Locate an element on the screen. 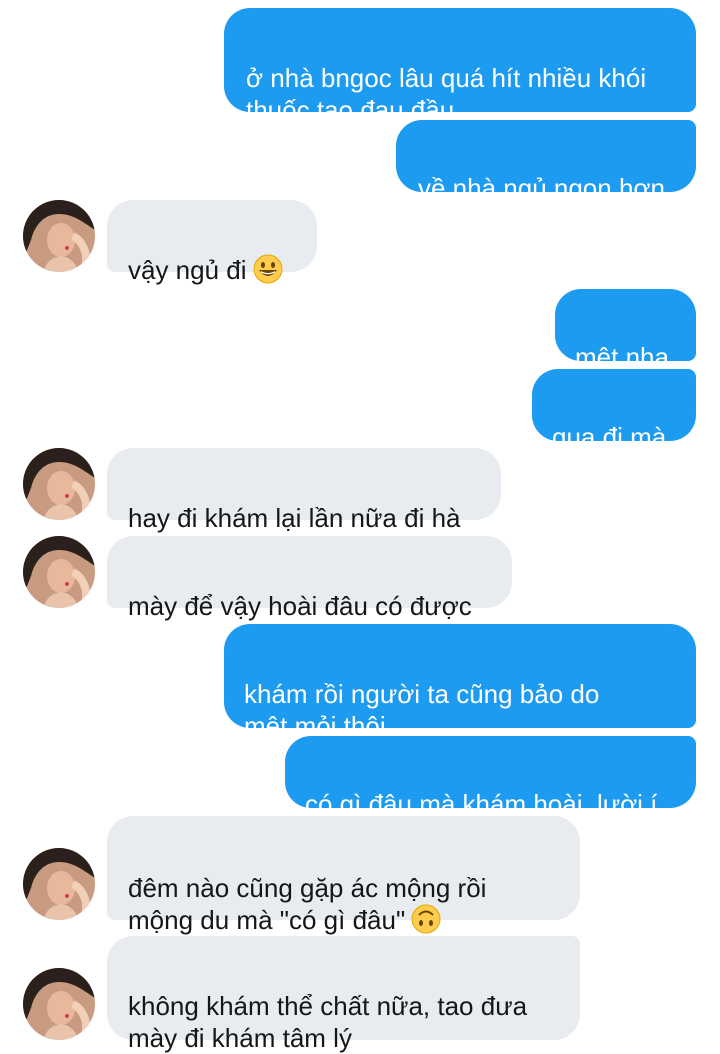 The width and height of the screenshot is (720, 1054). message-text: hay đi khám lại lần nữa đi hà is located at coordinates (294, 518).